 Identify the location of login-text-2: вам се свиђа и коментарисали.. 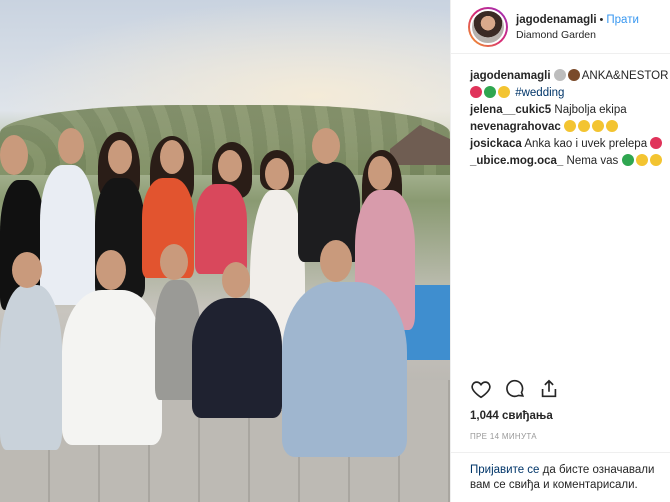
(554, 485).